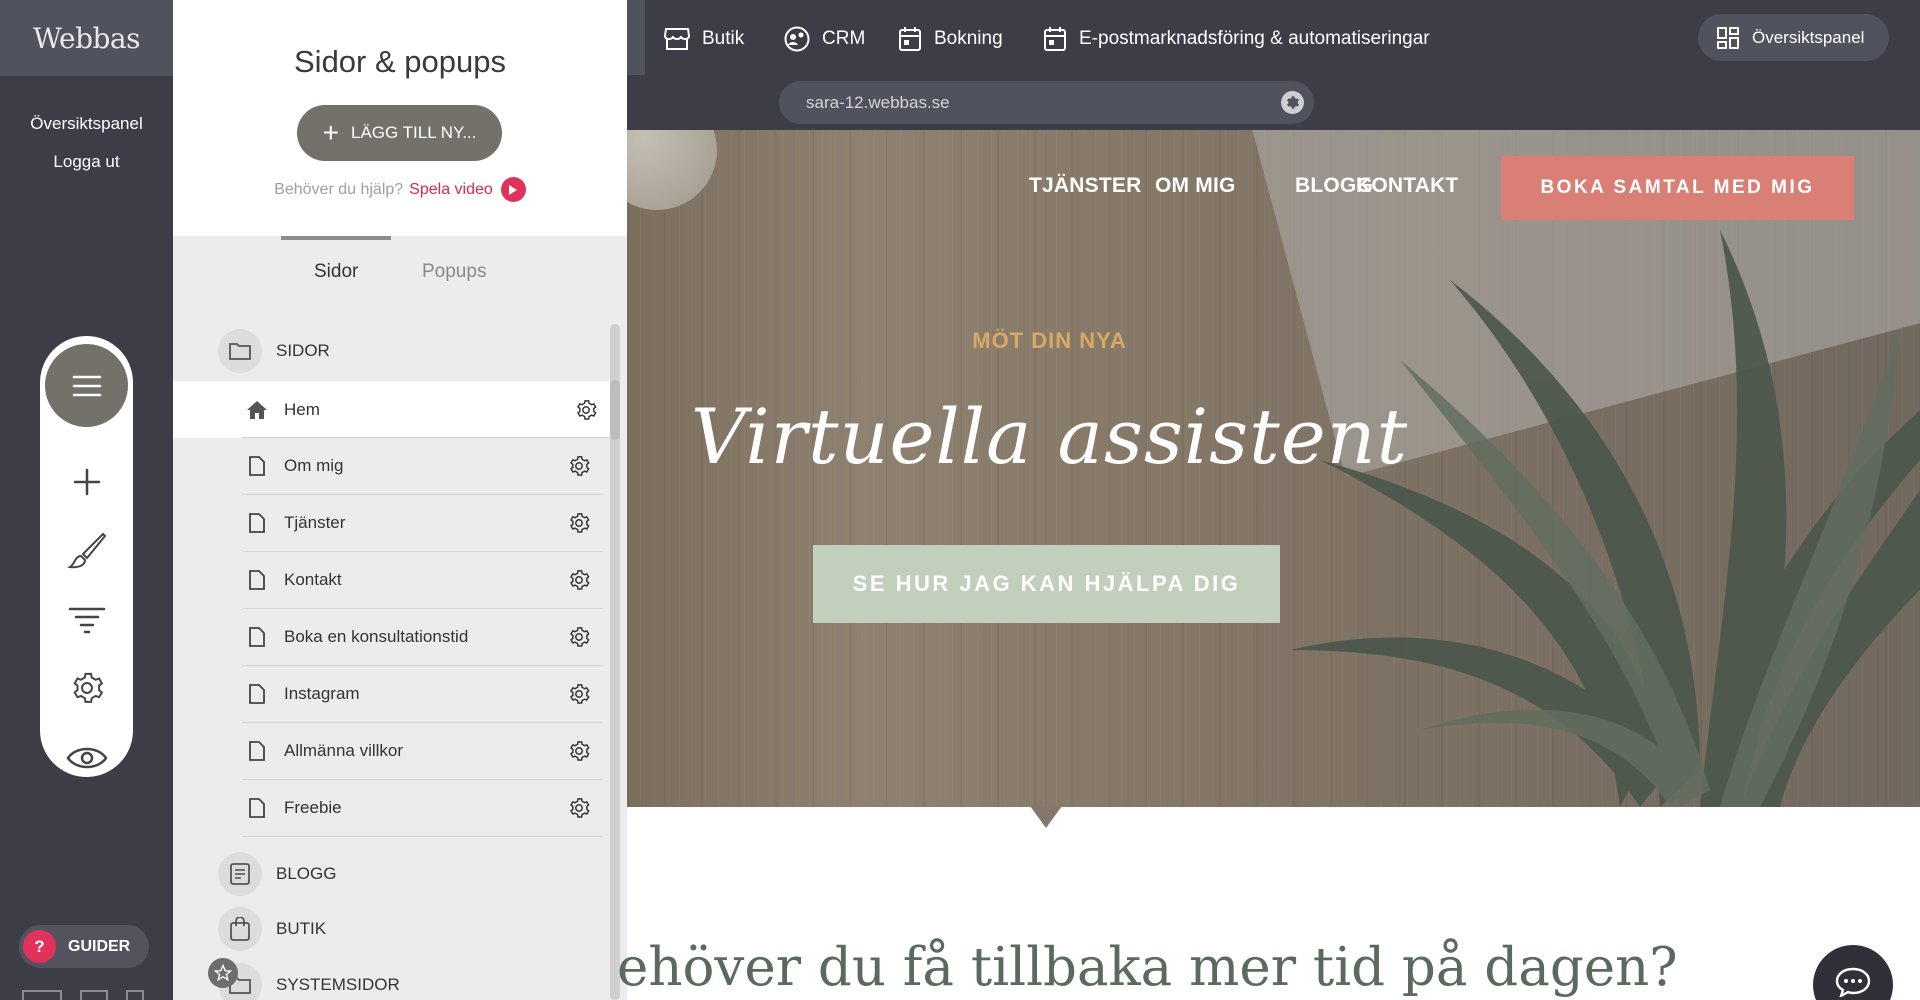  I want to click on folder-pages: SIDOR, so click(274, 351).